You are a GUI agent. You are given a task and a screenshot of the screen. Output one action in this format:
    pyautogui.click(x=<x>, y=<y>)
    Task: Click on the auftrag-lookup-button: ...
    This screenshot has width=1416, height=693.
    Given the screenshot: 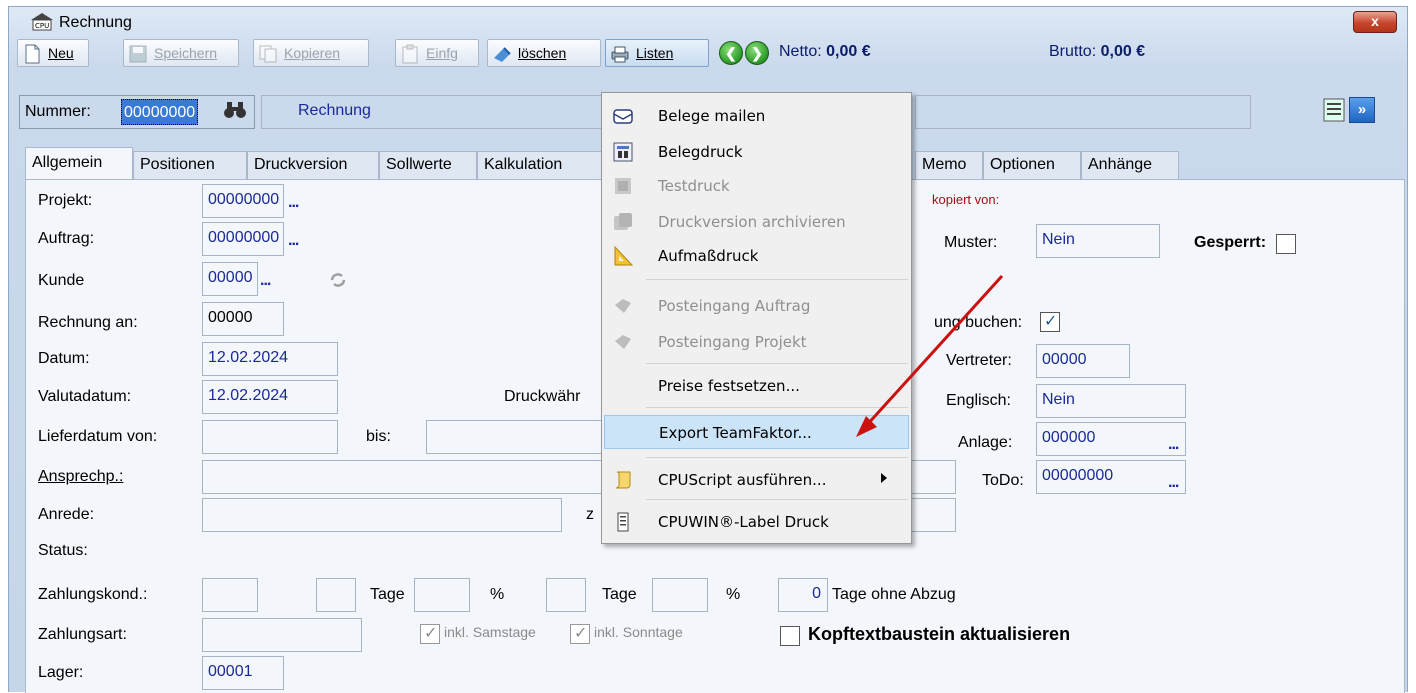 What is the action you would take?
    pyautogui.click(x=293, y=241)
    